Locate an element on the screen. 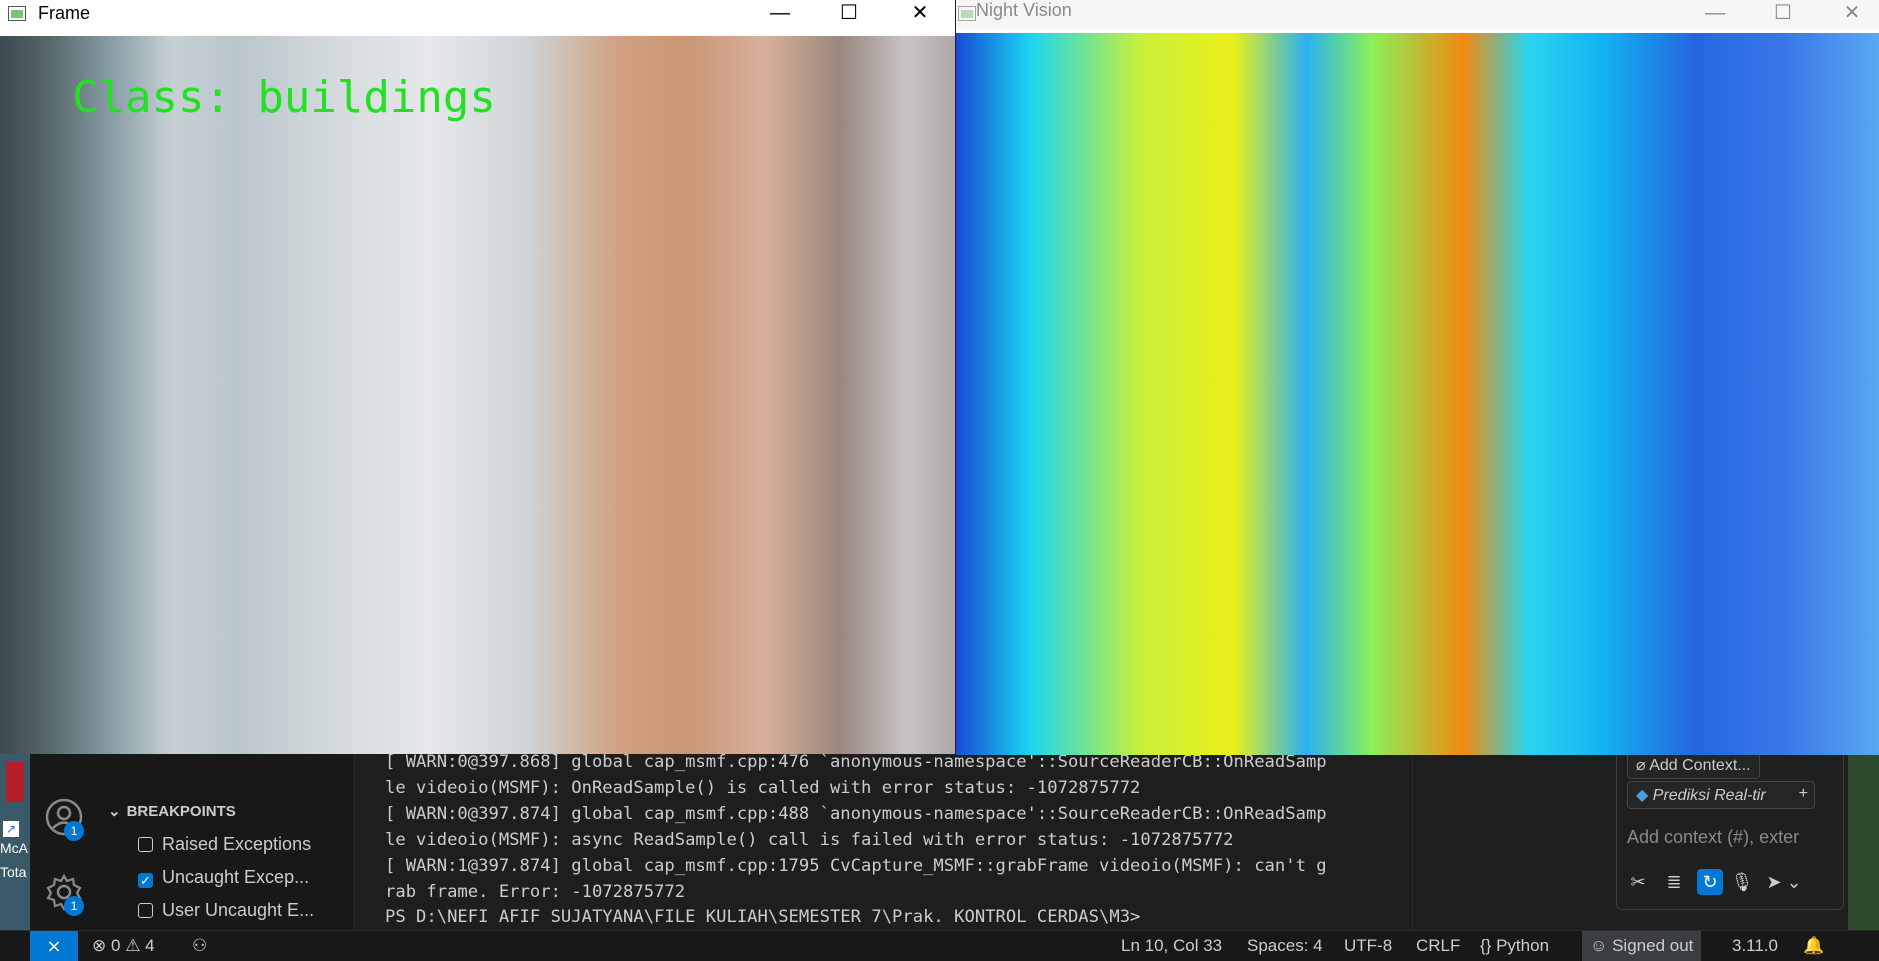 The height and width of the screenshot is (961, 1879). account-status: ☺ Signed out is located at coordinates (1642, 946).